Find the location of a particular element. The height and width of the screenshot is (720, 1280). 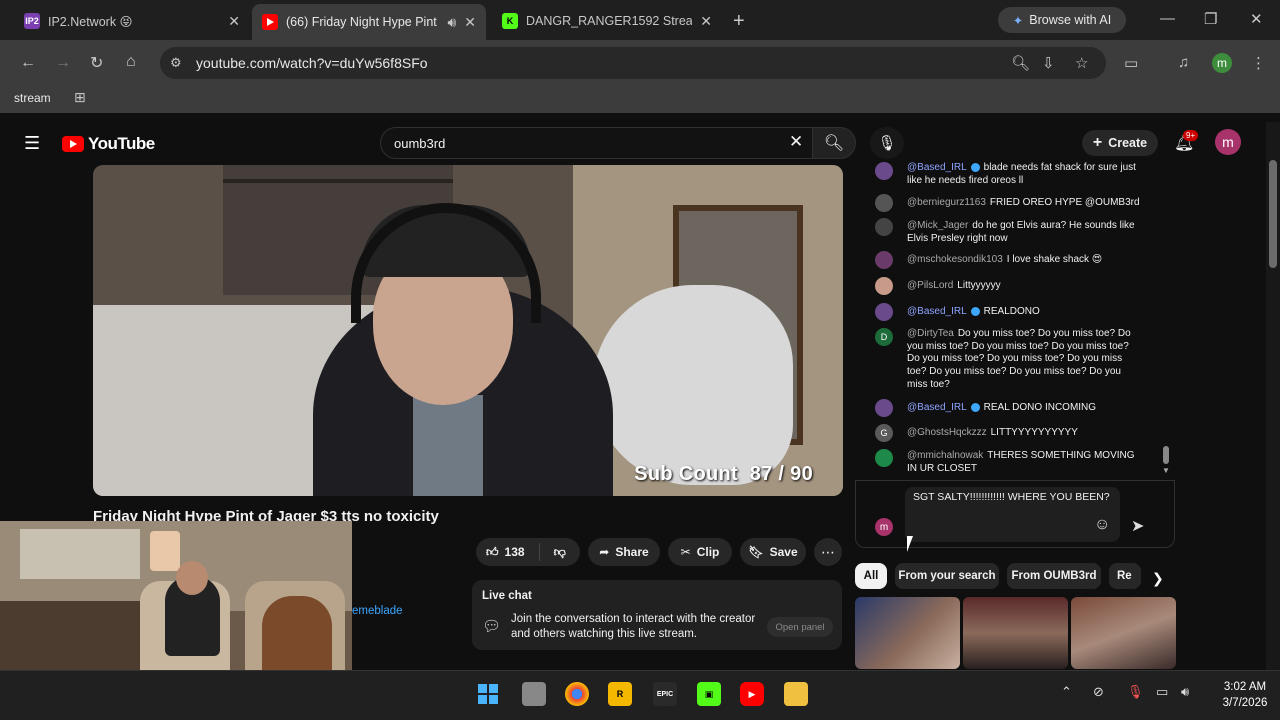

chat-scrollbar is located at coordinates (1166, 455).